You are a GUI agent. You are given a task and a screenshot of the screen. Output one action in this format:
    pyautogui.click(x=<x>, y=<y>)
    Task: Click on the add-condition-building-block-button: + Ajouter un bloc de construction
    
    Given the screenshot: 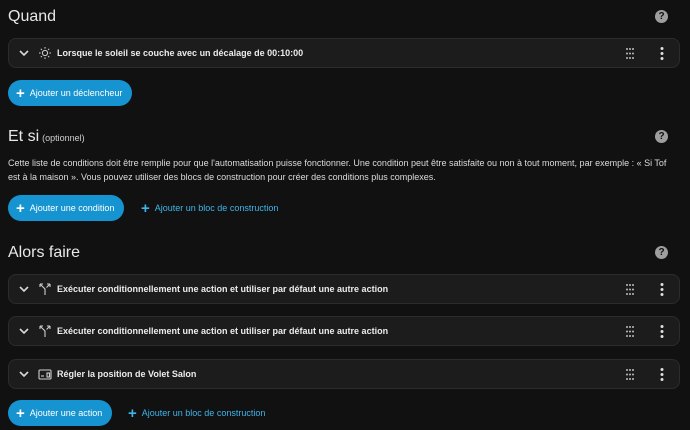 What is the action you would take?
    pyautogui.click(x=209, y=208)
    